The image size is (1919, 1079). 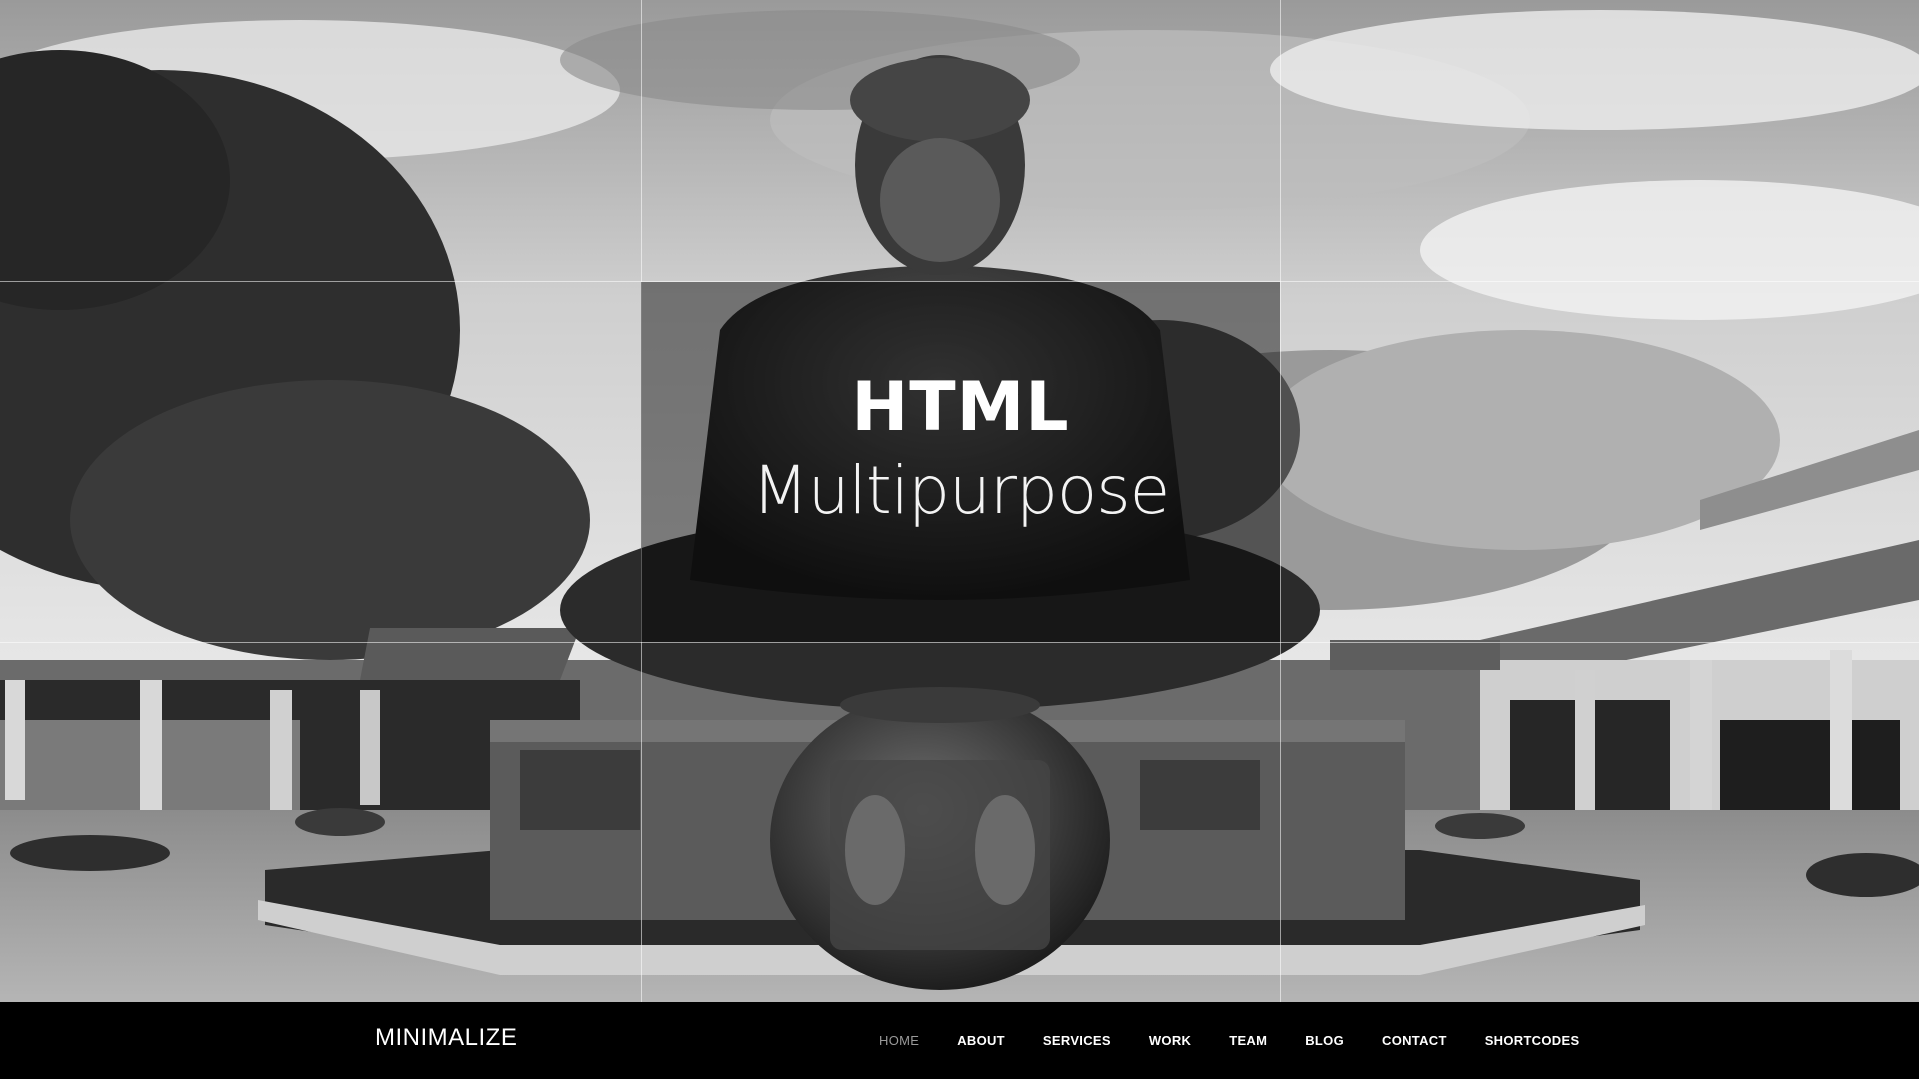 I want to click on hero-title: HTML, so click(x=960, y=407).